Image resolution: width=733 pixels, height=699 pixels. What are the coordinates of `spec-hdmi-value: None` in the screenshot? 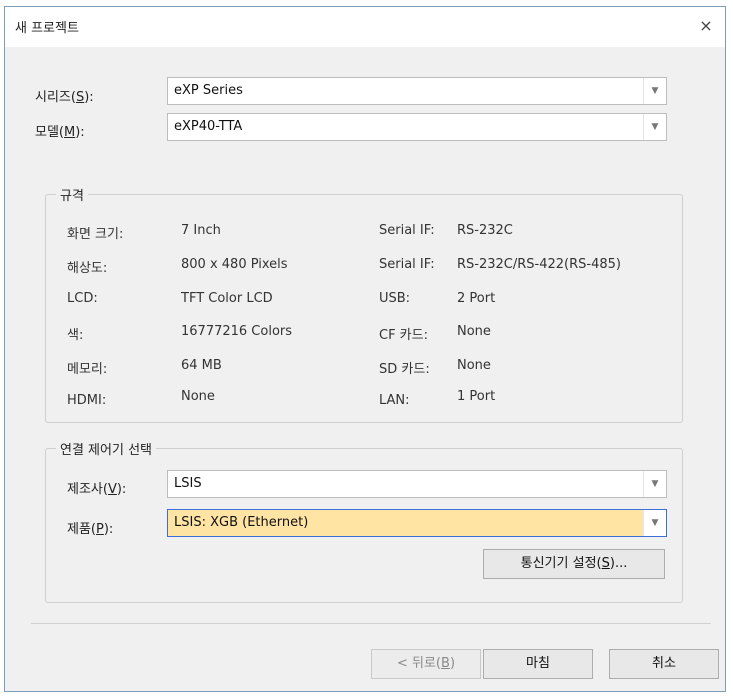 It's located at (198, 396).